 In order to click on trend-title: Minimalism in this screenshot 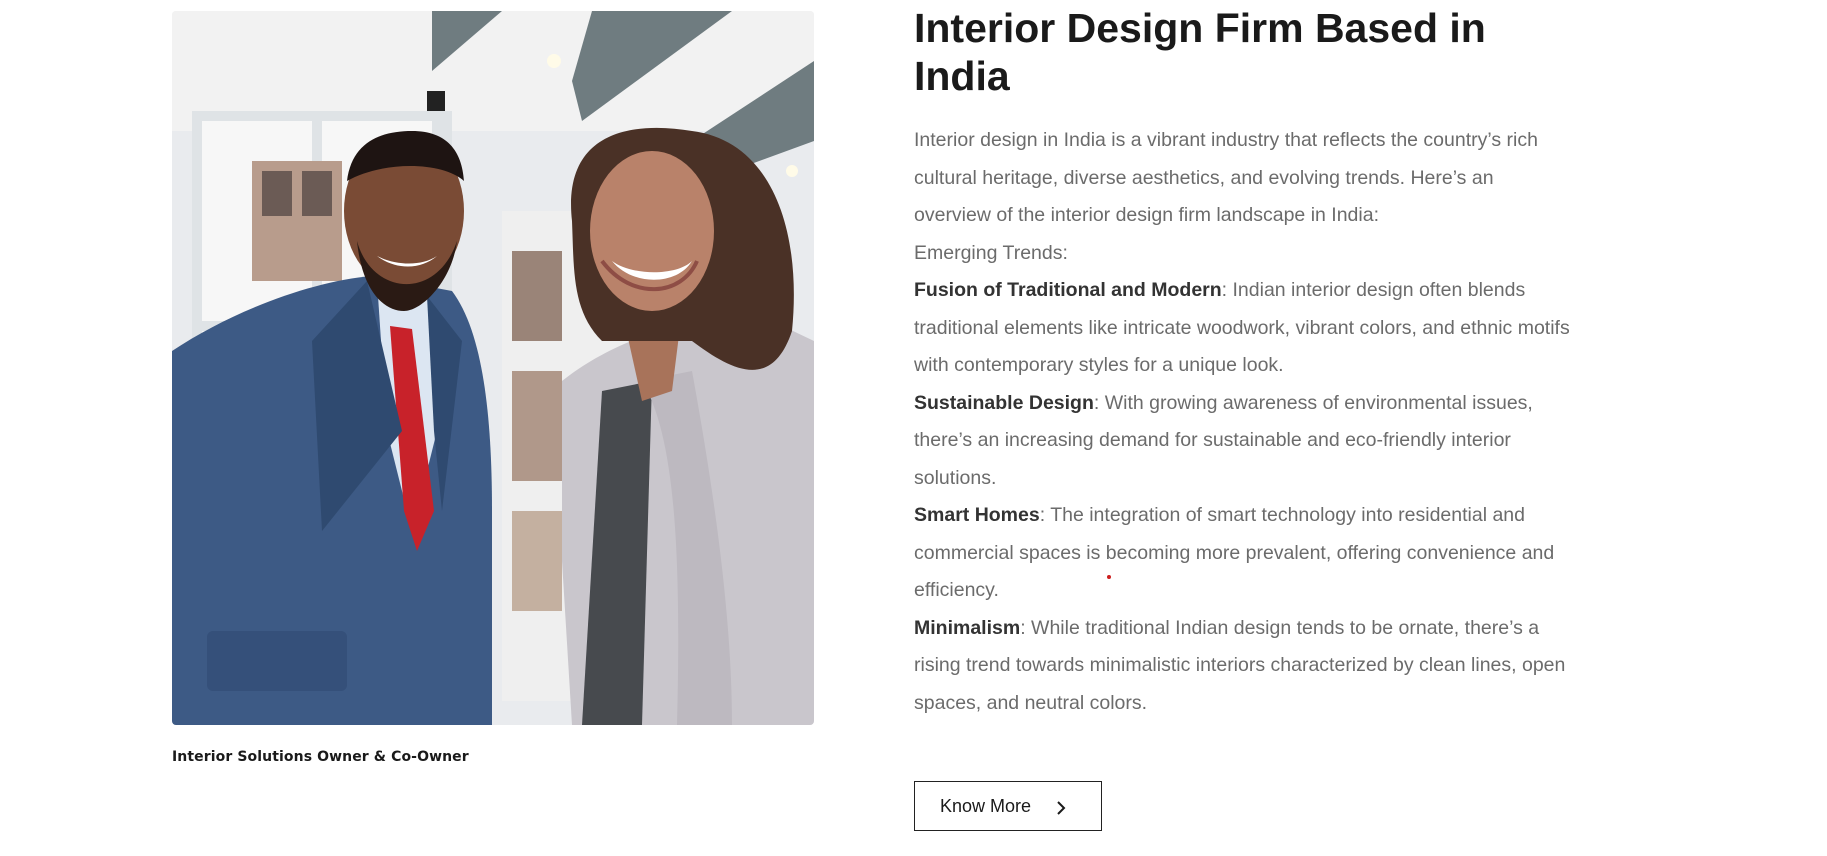, I will do `click(967, 627)`.